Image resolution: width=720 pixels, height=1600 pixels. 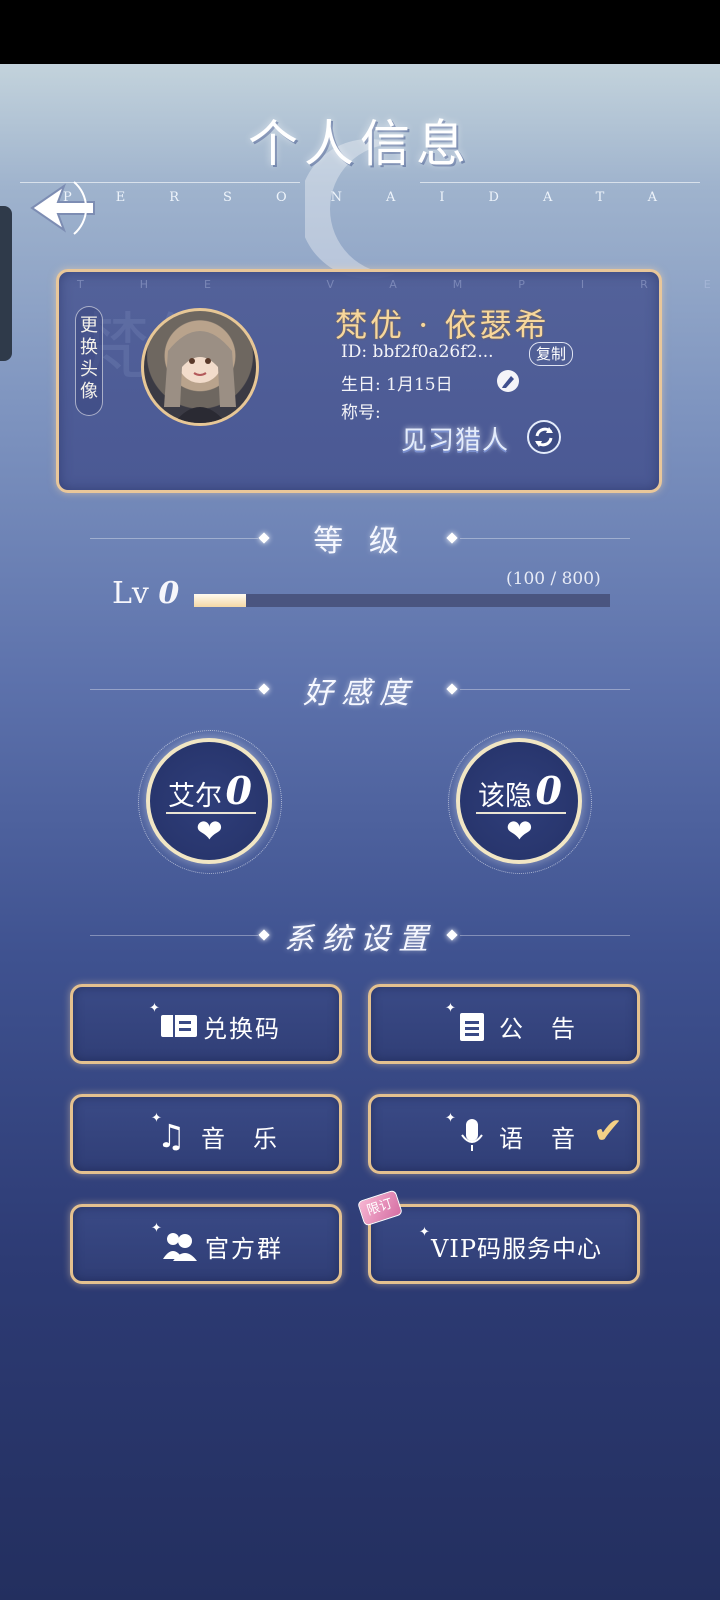 I want to click on page-title-wrap: 个人信息, so click(x=360, y=140).